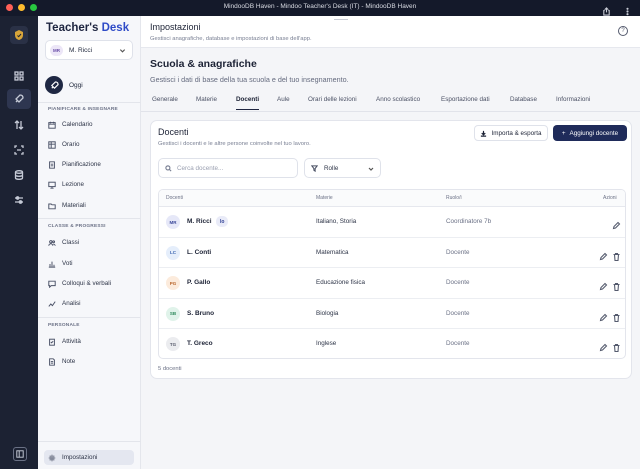 This screenshot has height=469, width=640. I want to click on calendar-icon, so click(52, 125).